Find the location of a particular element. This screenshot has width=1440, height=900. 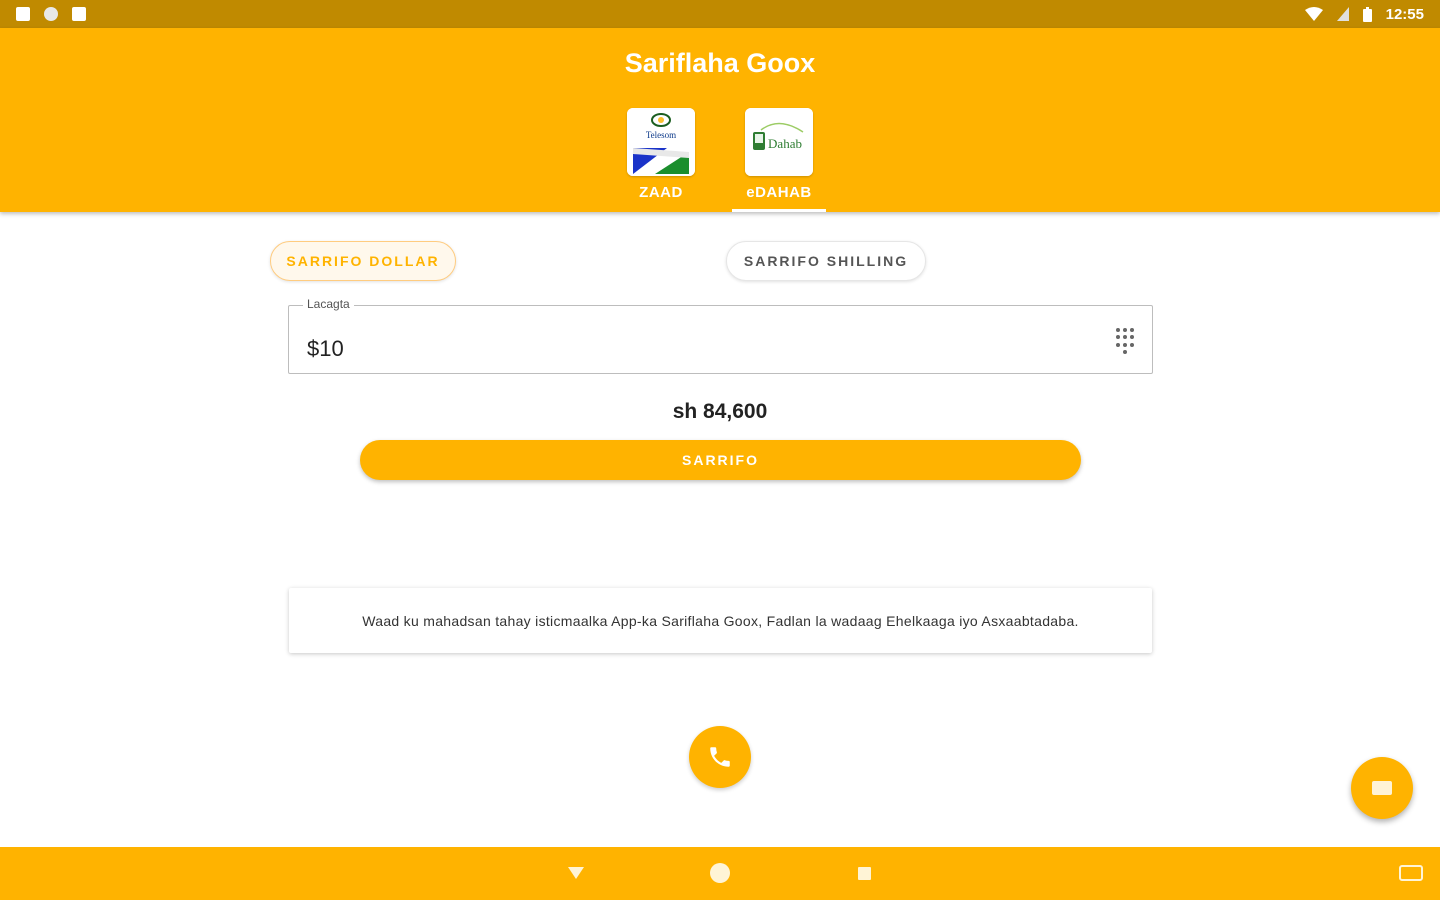

back-icon is located at coordinates (576, 873).